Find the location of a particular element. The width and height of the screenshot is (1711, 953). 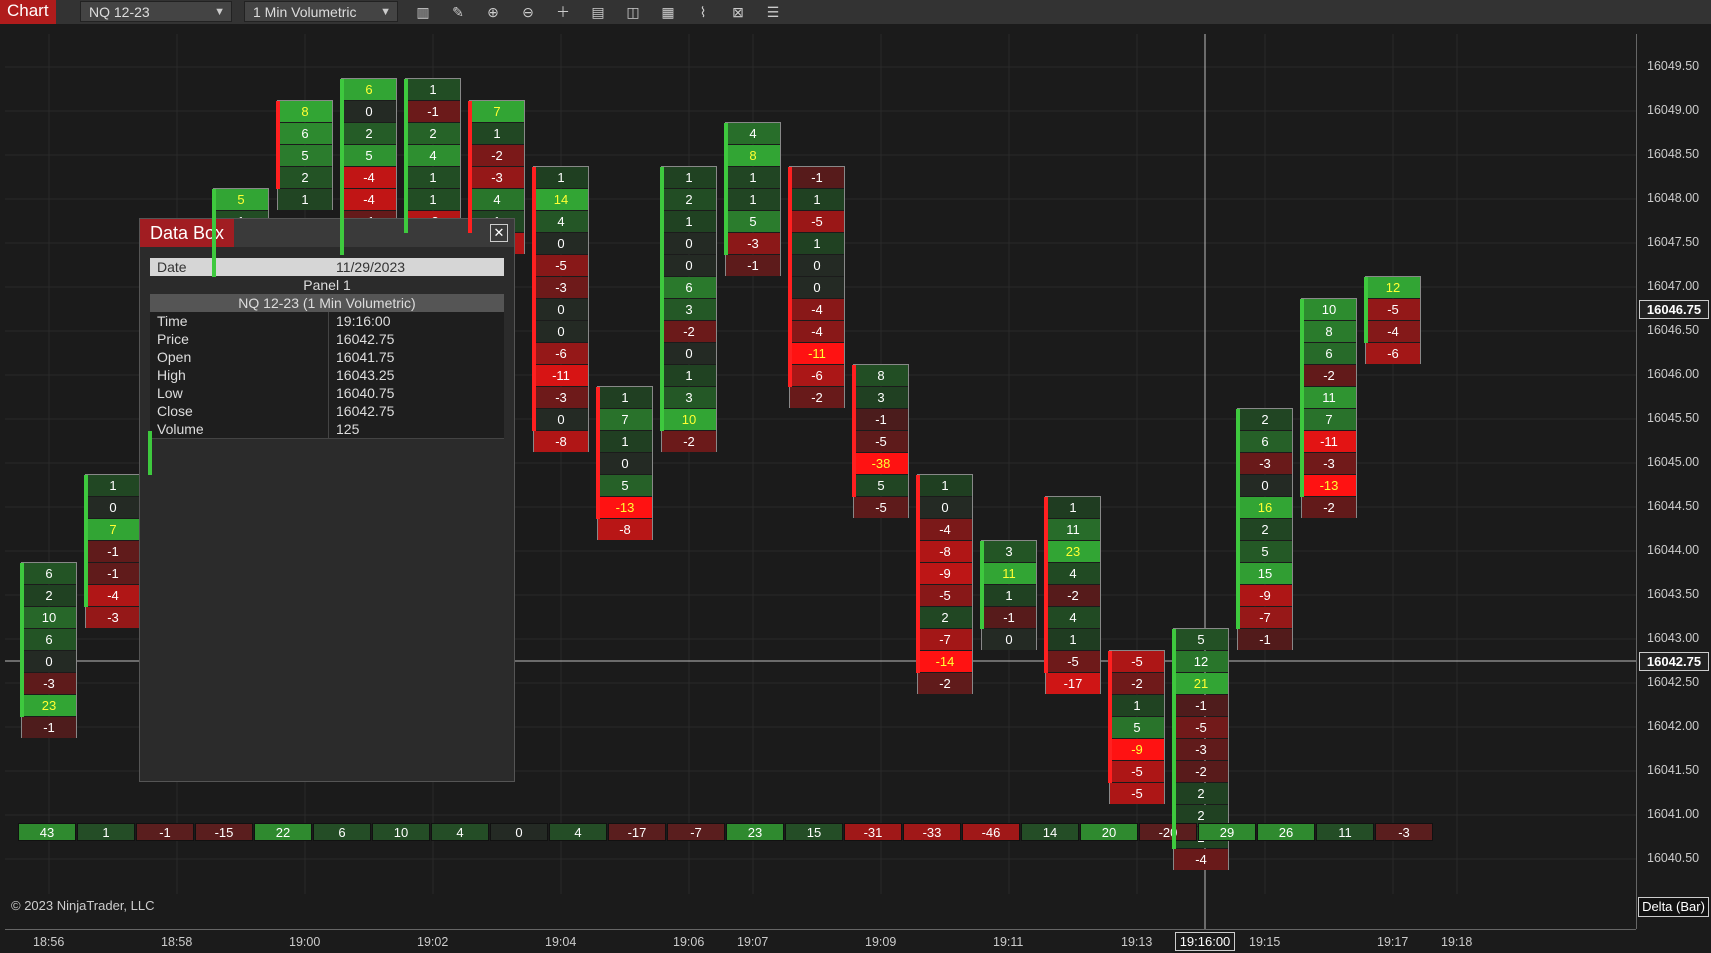

bars-icon: ▥ is located at coordinates (423, 12).